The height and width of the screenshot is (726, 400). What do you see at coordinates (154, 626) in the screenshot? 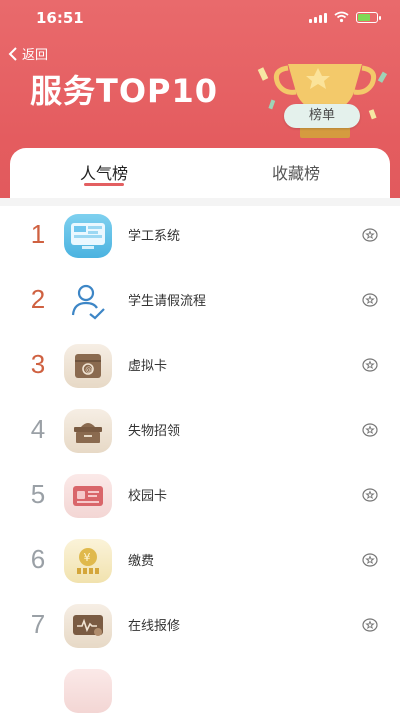
I see `service-name: 在线报修` at bounding box center [154, 626].